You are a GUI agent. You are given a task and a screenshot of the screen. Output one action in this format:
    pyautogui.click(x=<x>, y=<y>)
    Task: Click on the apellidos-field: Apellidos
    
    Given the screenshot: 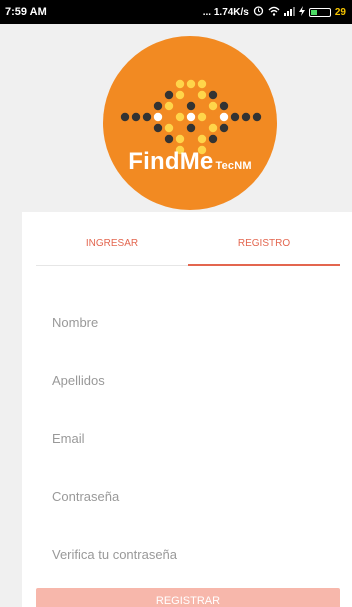 What is the action you would take?
    pyautogui.click(x=192, y=380)
    